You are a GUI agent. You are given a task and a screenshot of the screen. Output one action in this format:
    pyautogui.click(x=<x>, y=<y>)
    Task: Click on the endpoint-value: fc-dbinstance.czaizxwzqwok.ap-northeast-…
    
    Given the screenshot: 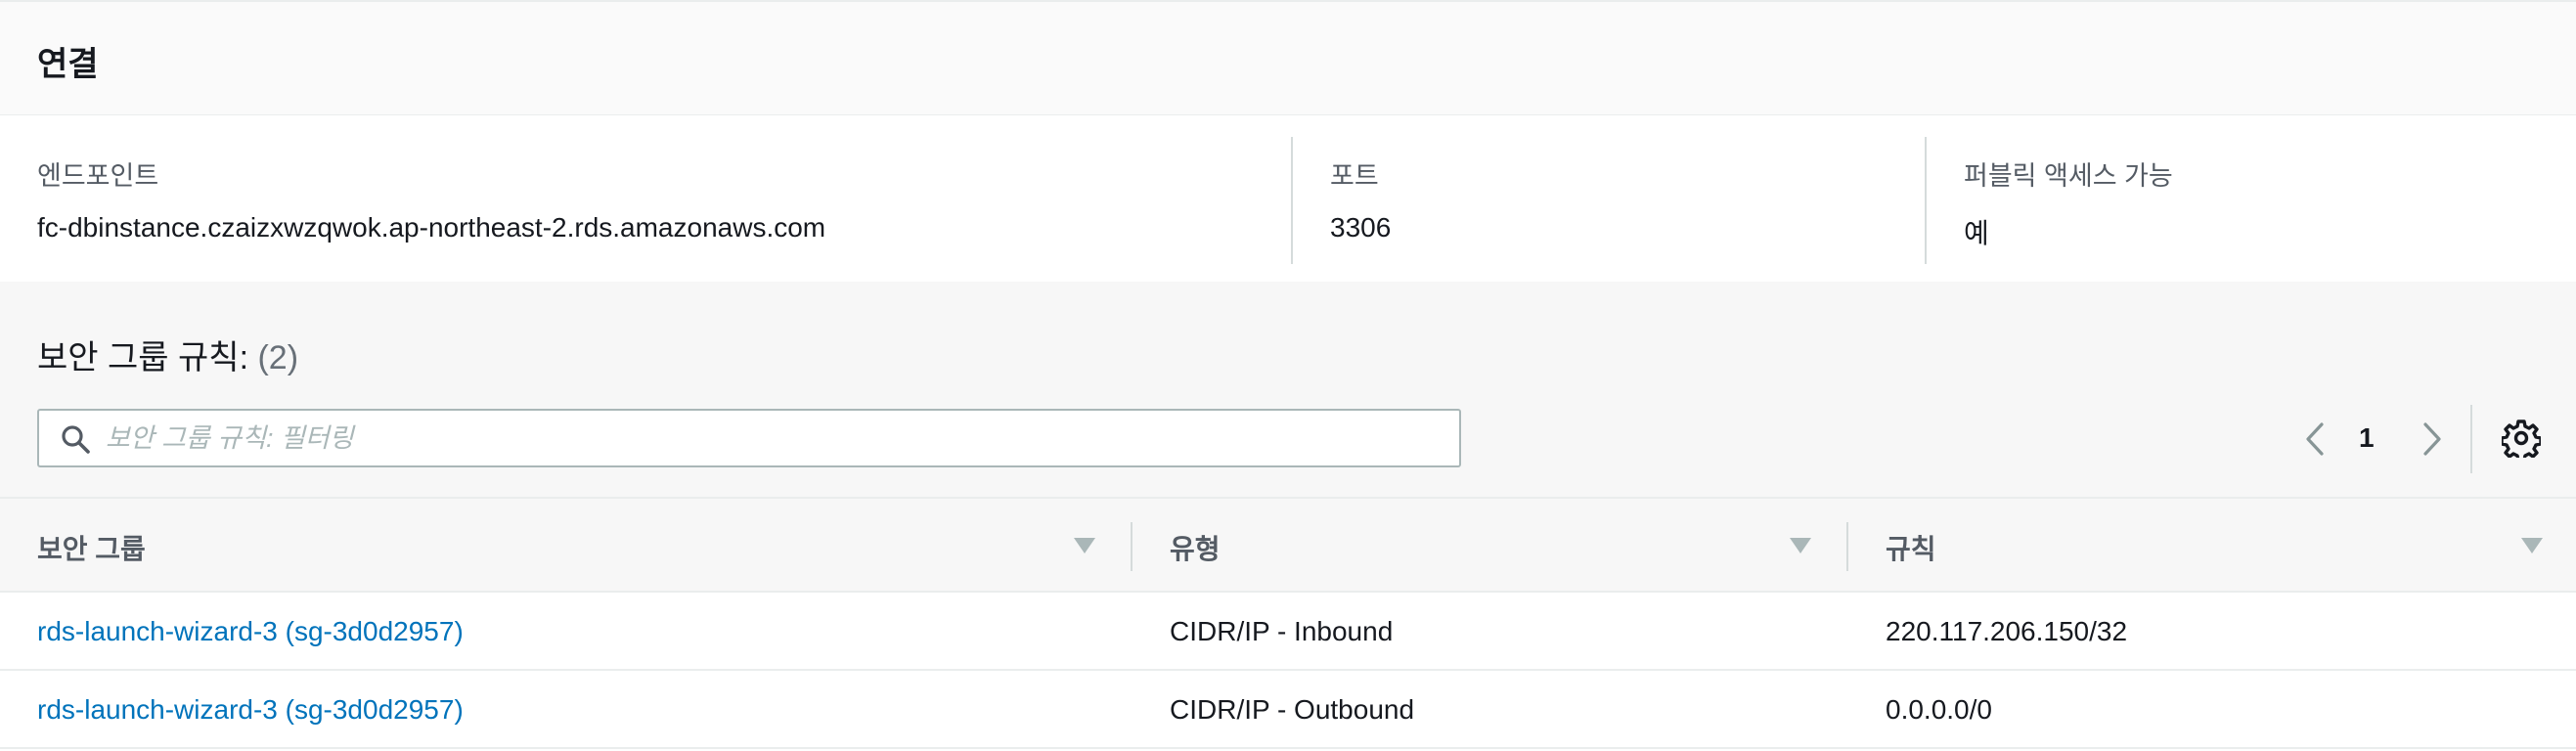 What is the action you would take?
    pyautogui.click(x=431, y=227)
    